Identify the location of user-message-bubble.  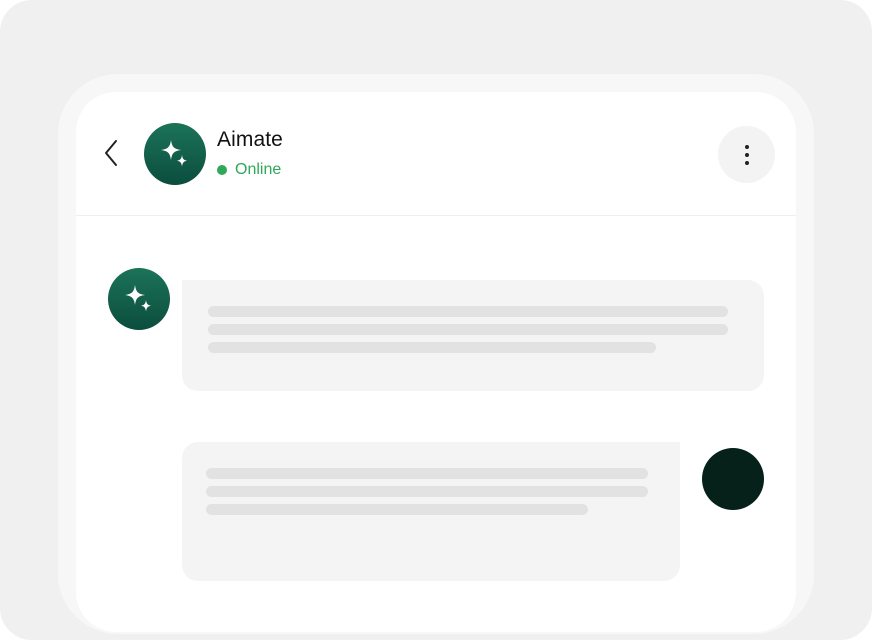
(431, 511).